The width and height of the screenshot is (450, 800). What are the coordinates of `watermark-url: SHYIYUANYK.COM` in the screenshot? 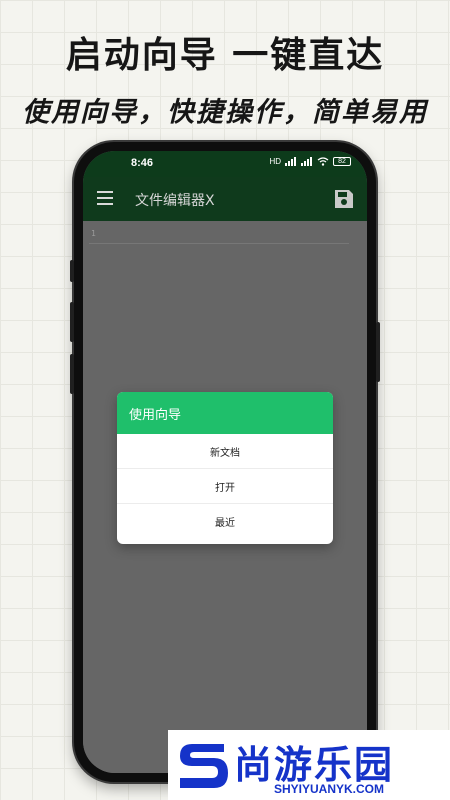 It's located at (329, 789).